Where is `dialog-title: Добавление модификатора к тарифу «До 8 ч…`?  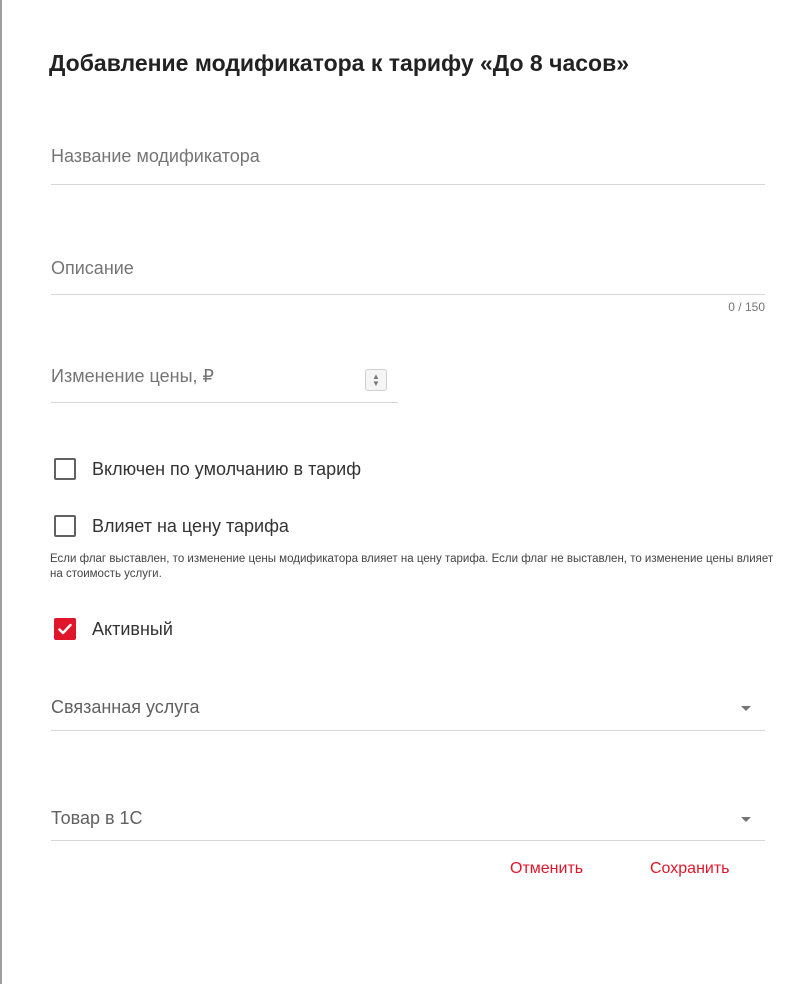 dialog-title: Добавление модификатора к тарифу «До 8 ч… is located at coordinates (339, 63).